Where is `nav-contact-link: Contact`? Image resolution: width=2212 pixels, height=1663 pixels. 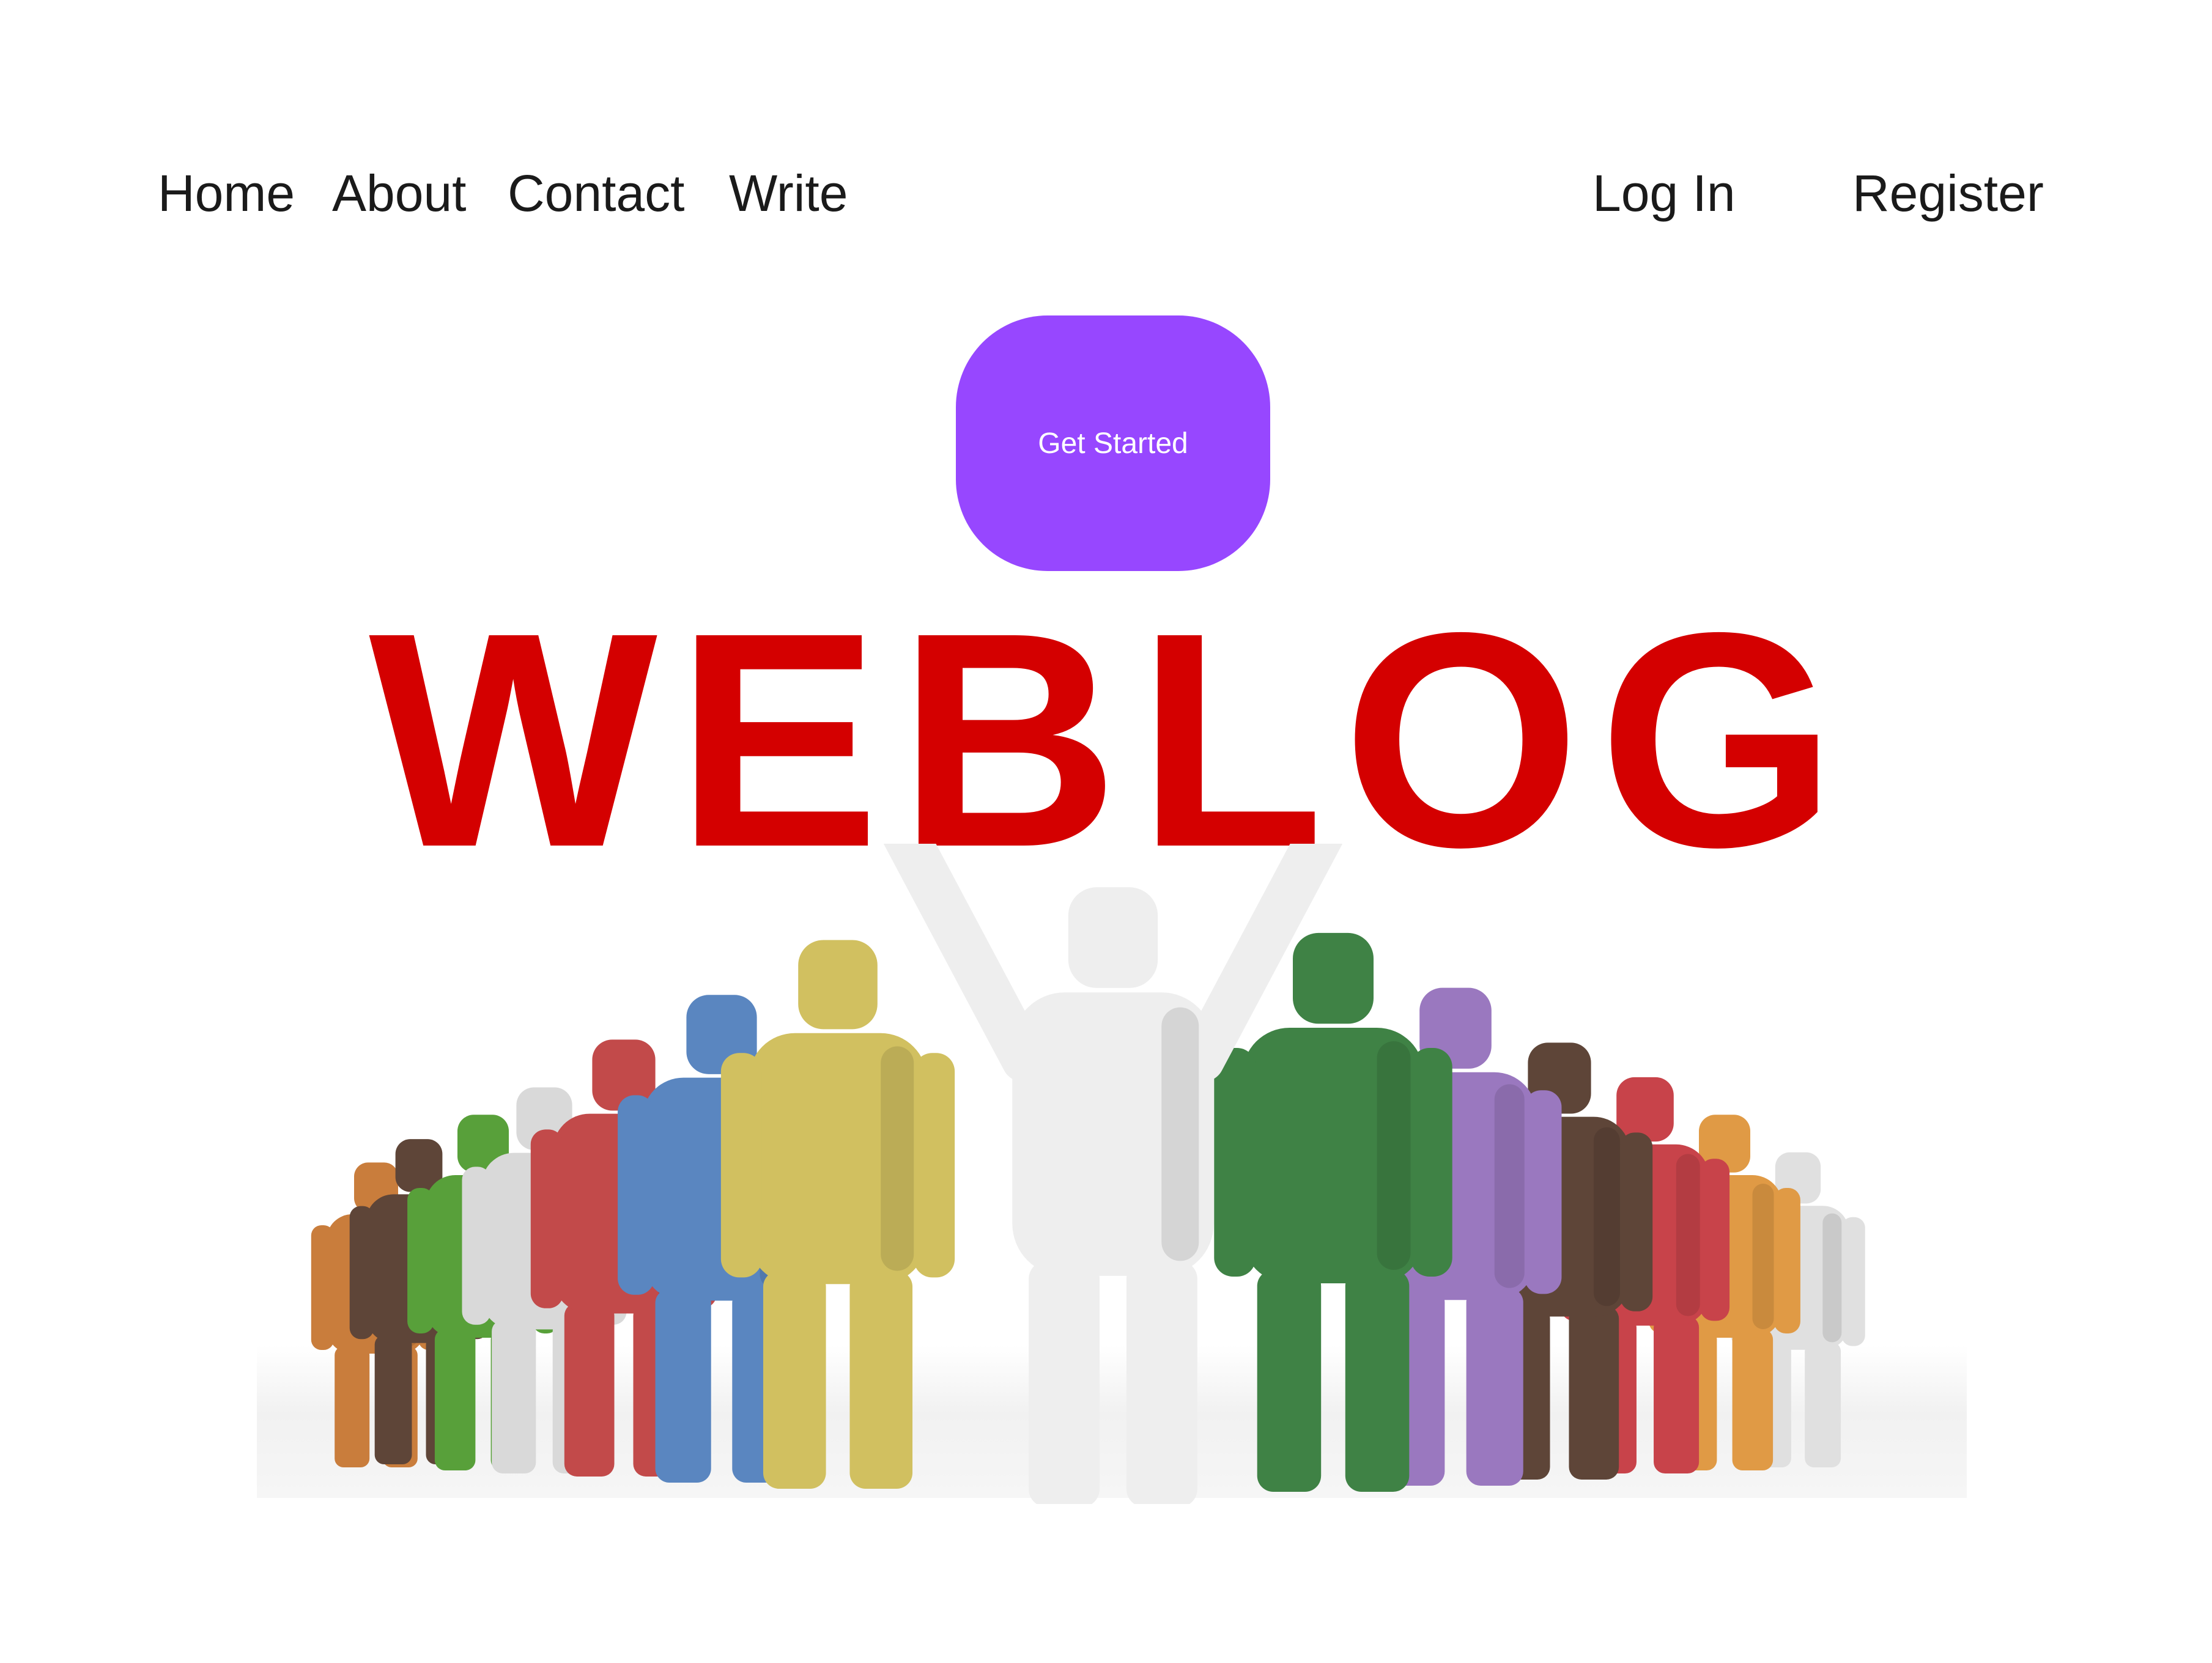 nav-contact-link: Contact is located at coordinates (596, 194).